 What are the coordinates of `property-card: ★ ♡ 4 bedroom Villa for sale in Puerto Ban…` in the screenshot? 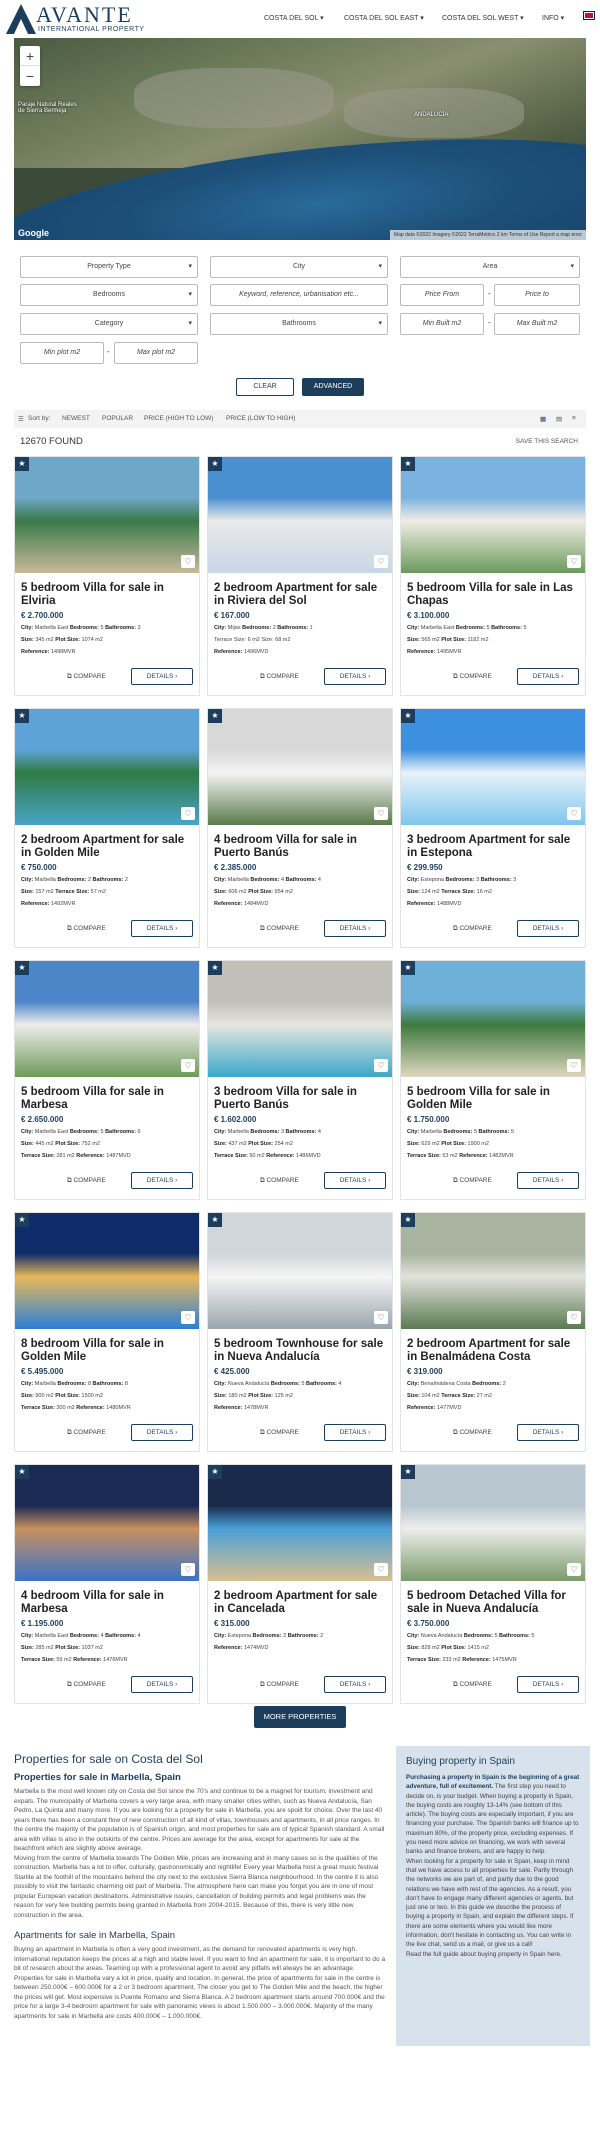 It's located at (300, 828).